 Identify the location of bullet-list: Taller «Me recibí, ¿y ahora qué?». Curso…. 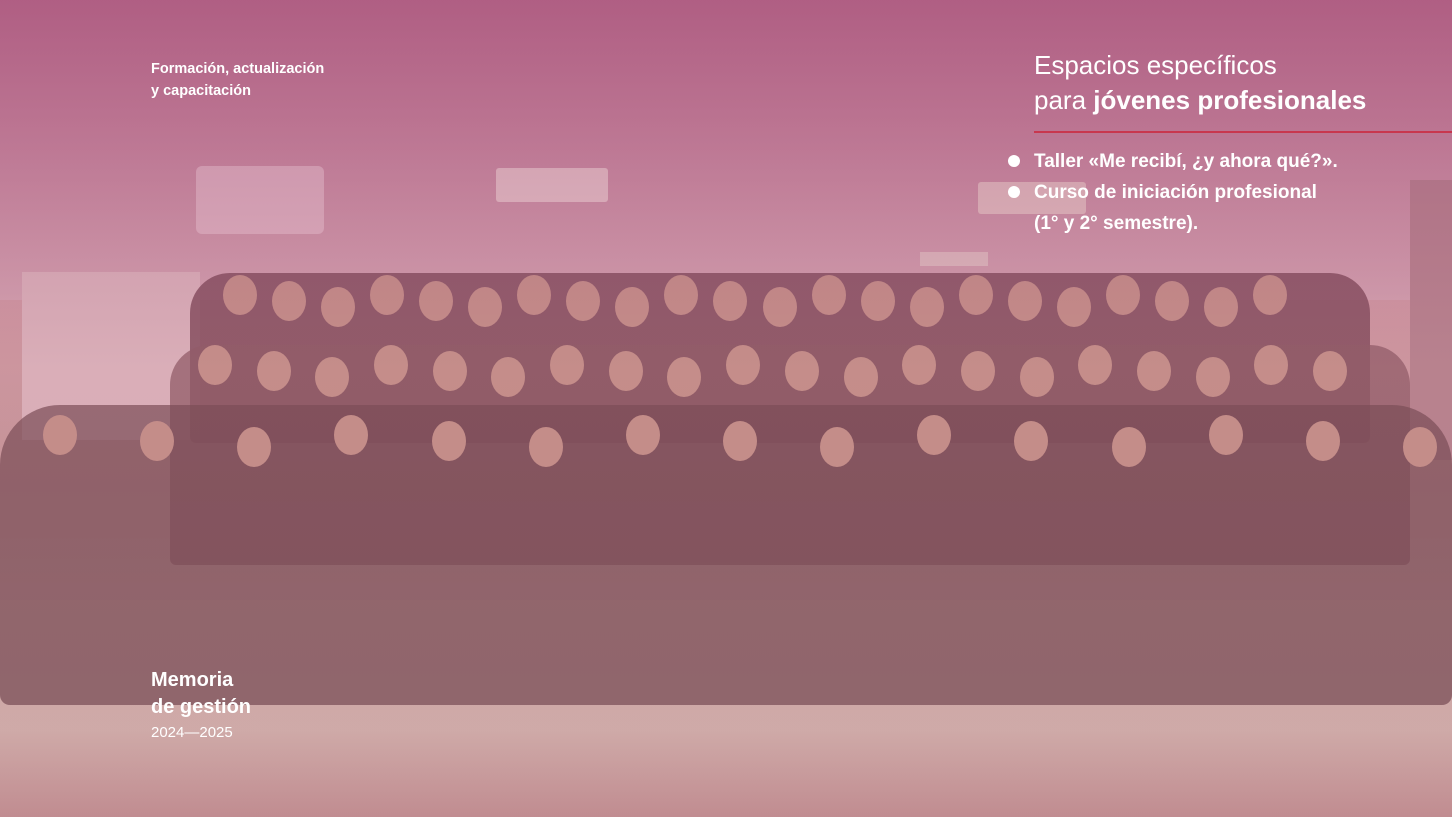
(1218, 192).